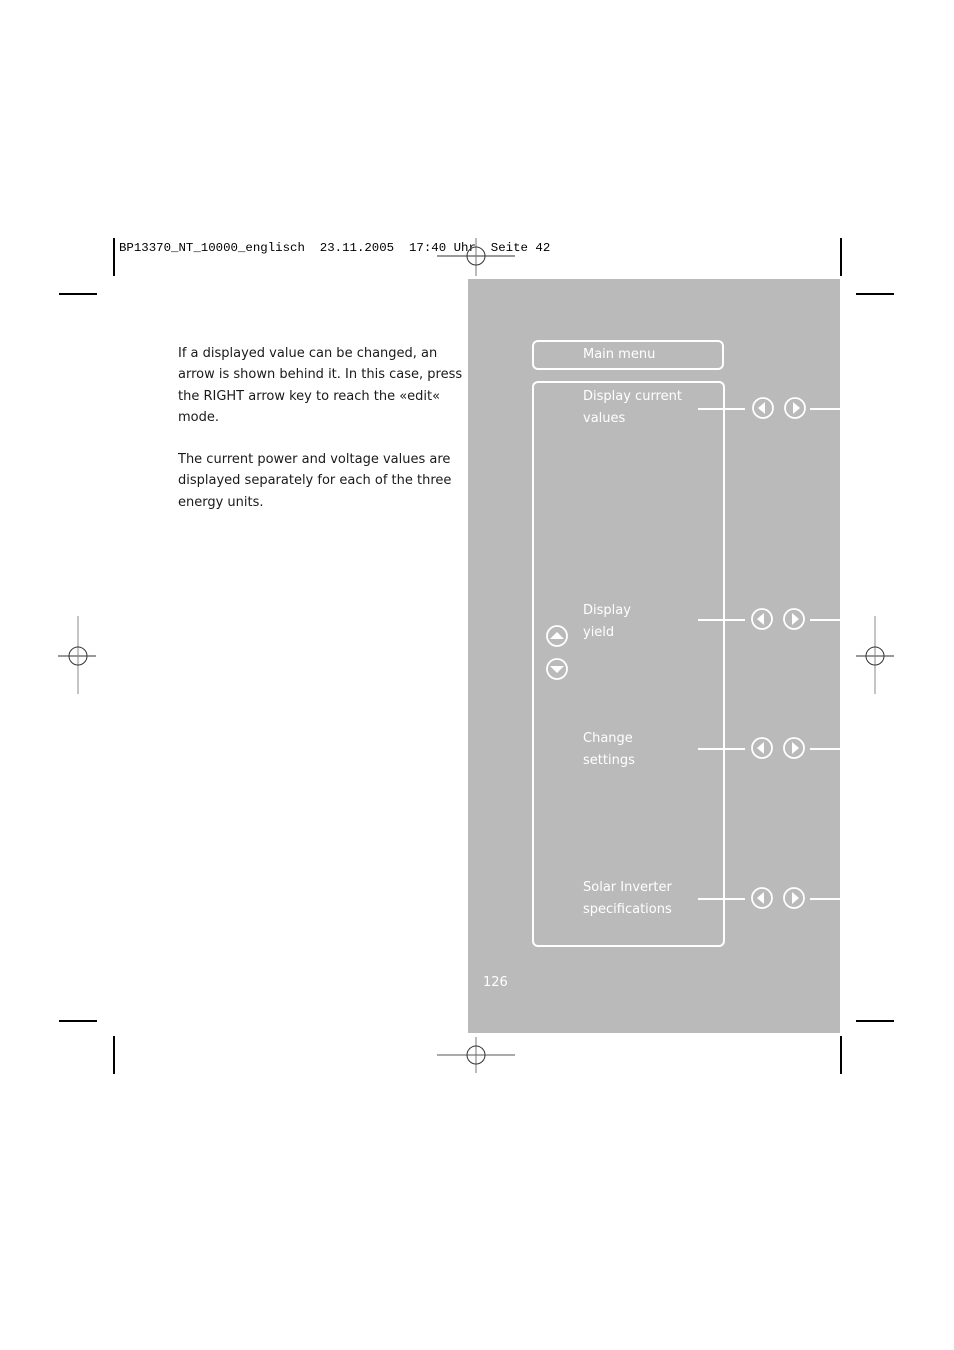 The image size is (954, 1350). What do you see at coordinates (609, 760) in the screenshot?
I see `menu-item-label-line2: settings` at bounding box center [609, 760].